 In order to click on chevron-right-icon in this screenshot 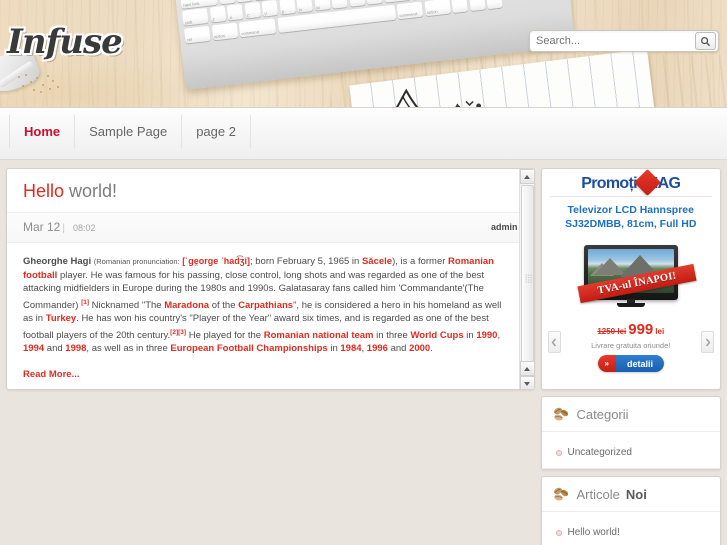, I will do `click(707, 342)`.